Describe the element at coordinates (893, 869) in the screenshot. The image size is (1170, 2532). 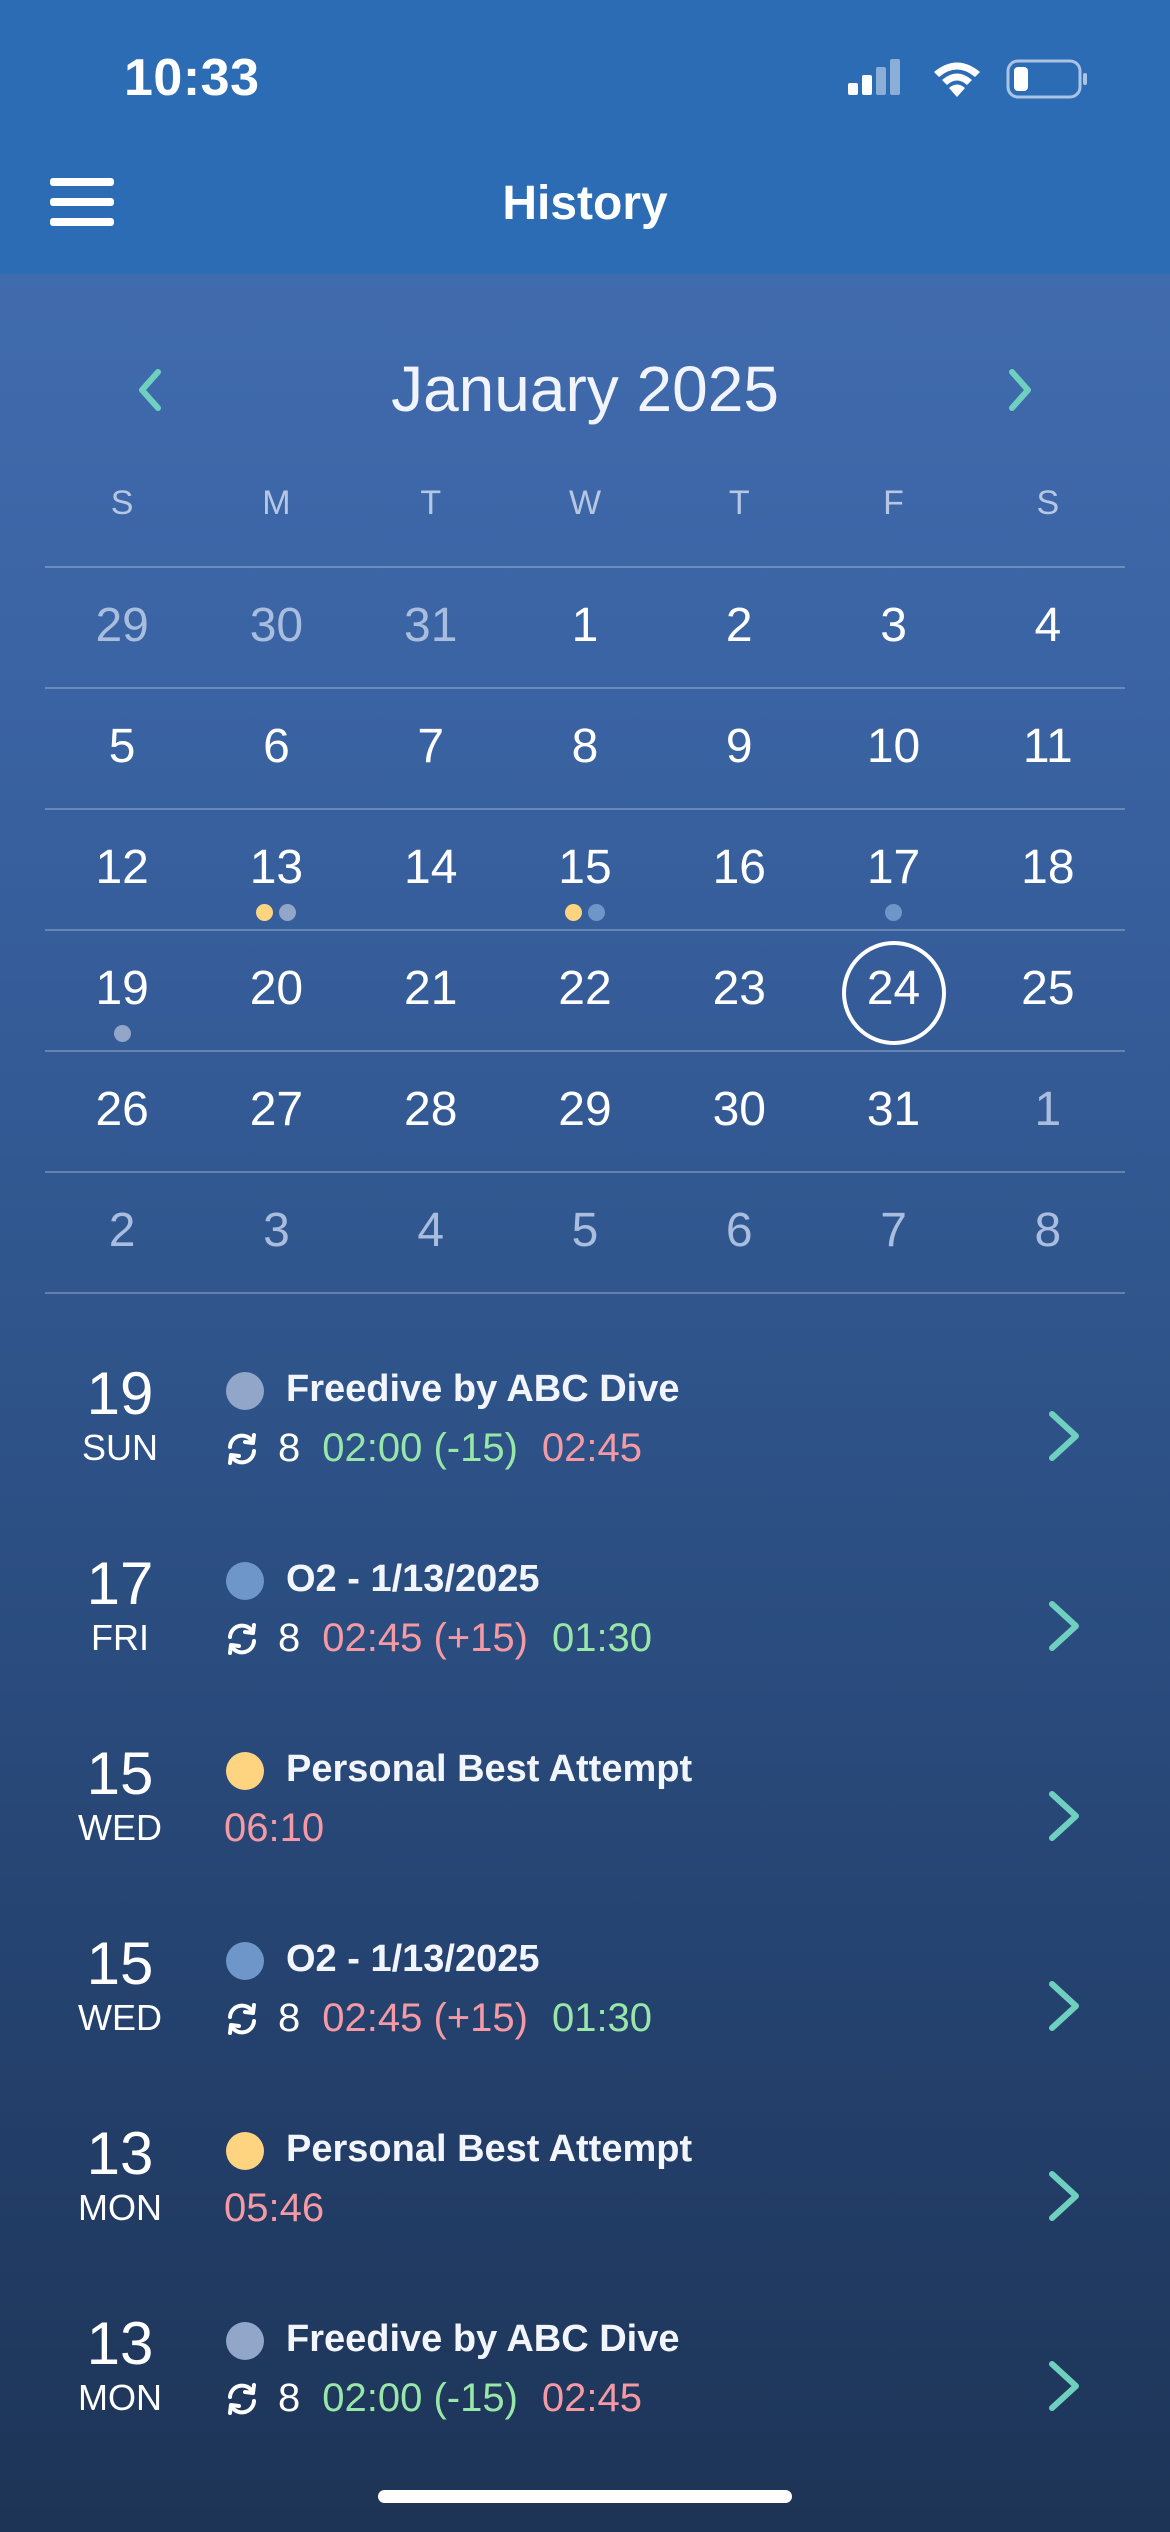
I see `calendar-day: 17` at that location.